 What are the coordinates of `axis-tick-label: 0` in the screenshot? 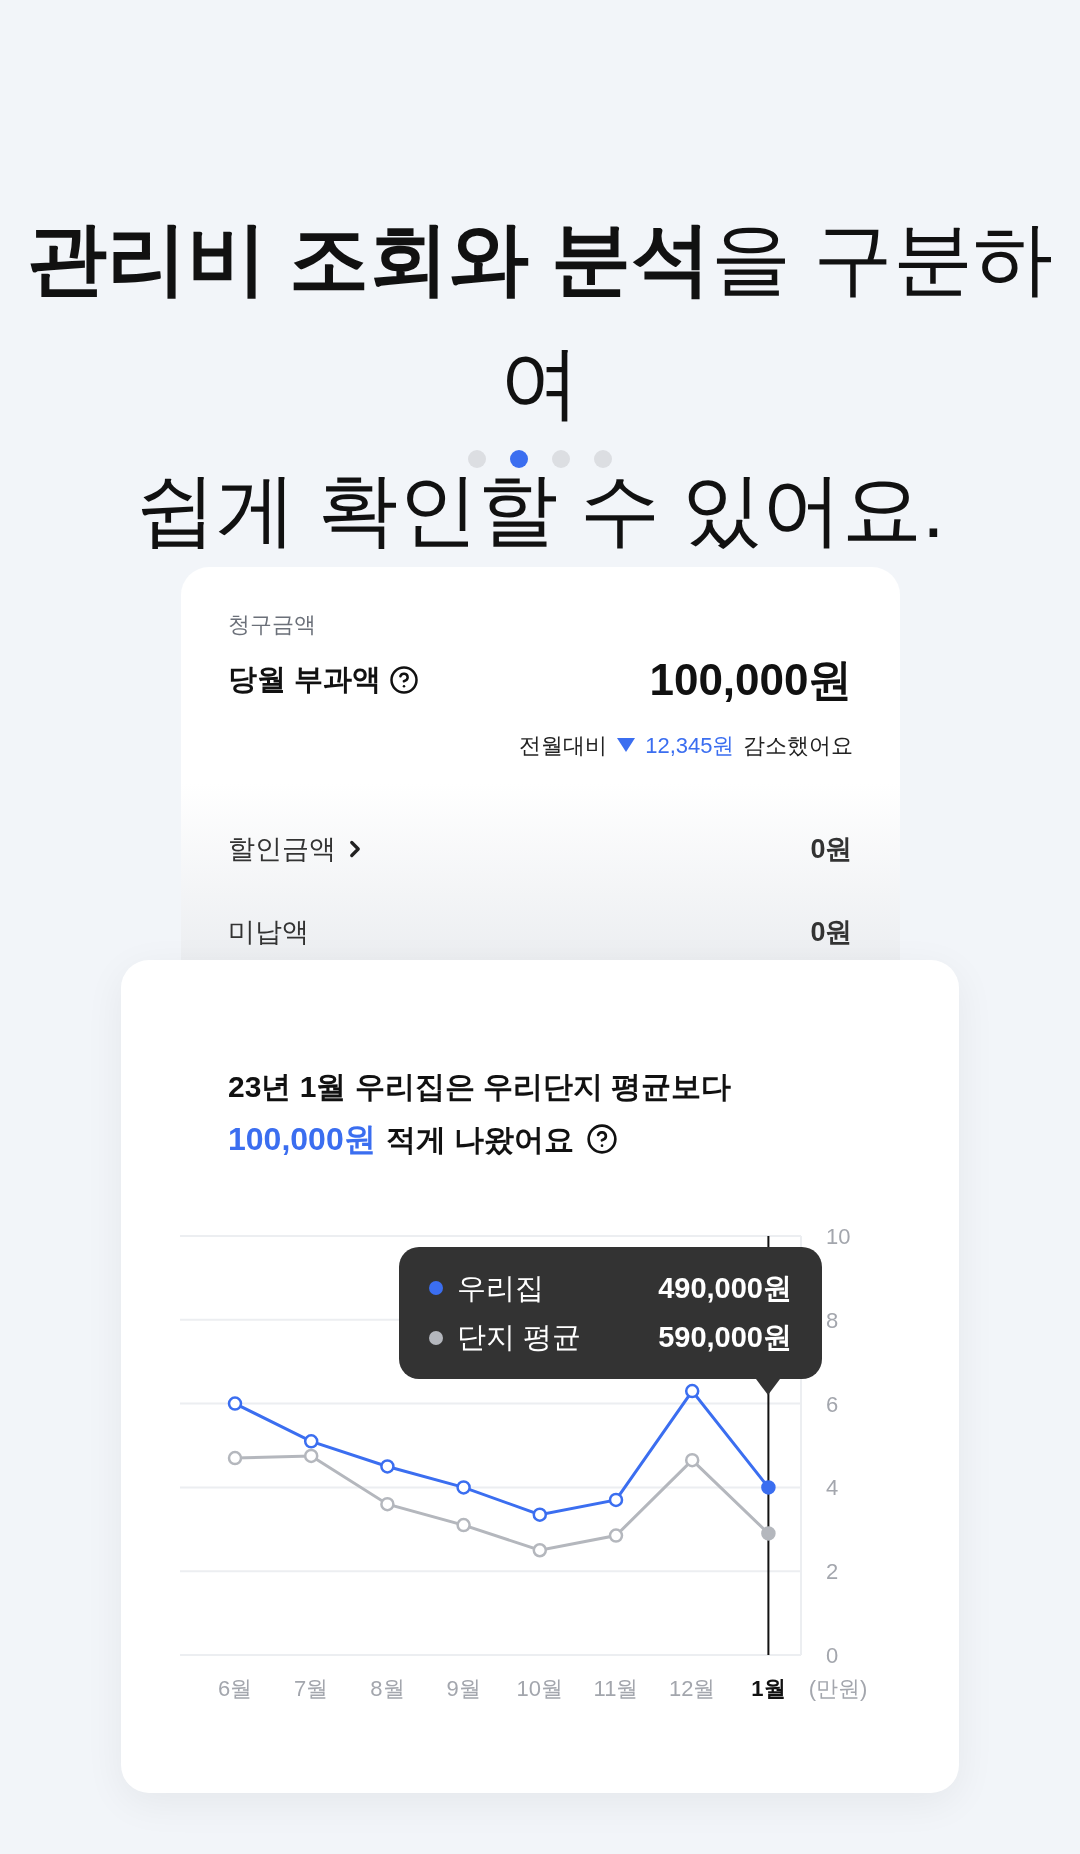 It's located at (832, 1655).